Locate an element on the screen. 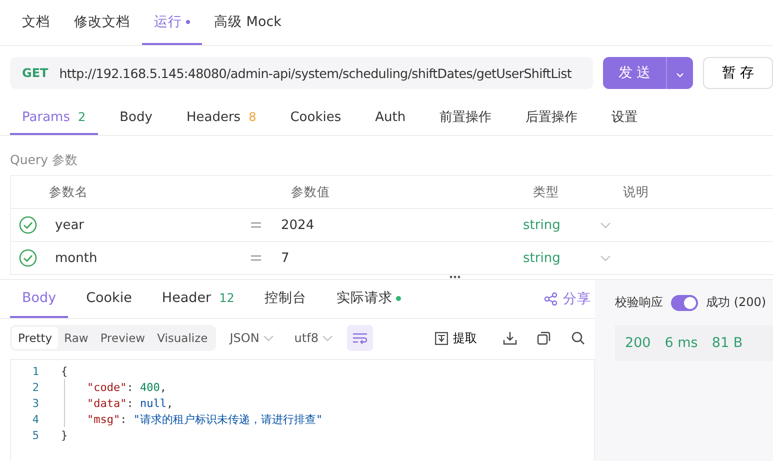 The width and height of the screenshot is (773, 461). request-tab: 前置操作 is located at coordinates (466, 118).